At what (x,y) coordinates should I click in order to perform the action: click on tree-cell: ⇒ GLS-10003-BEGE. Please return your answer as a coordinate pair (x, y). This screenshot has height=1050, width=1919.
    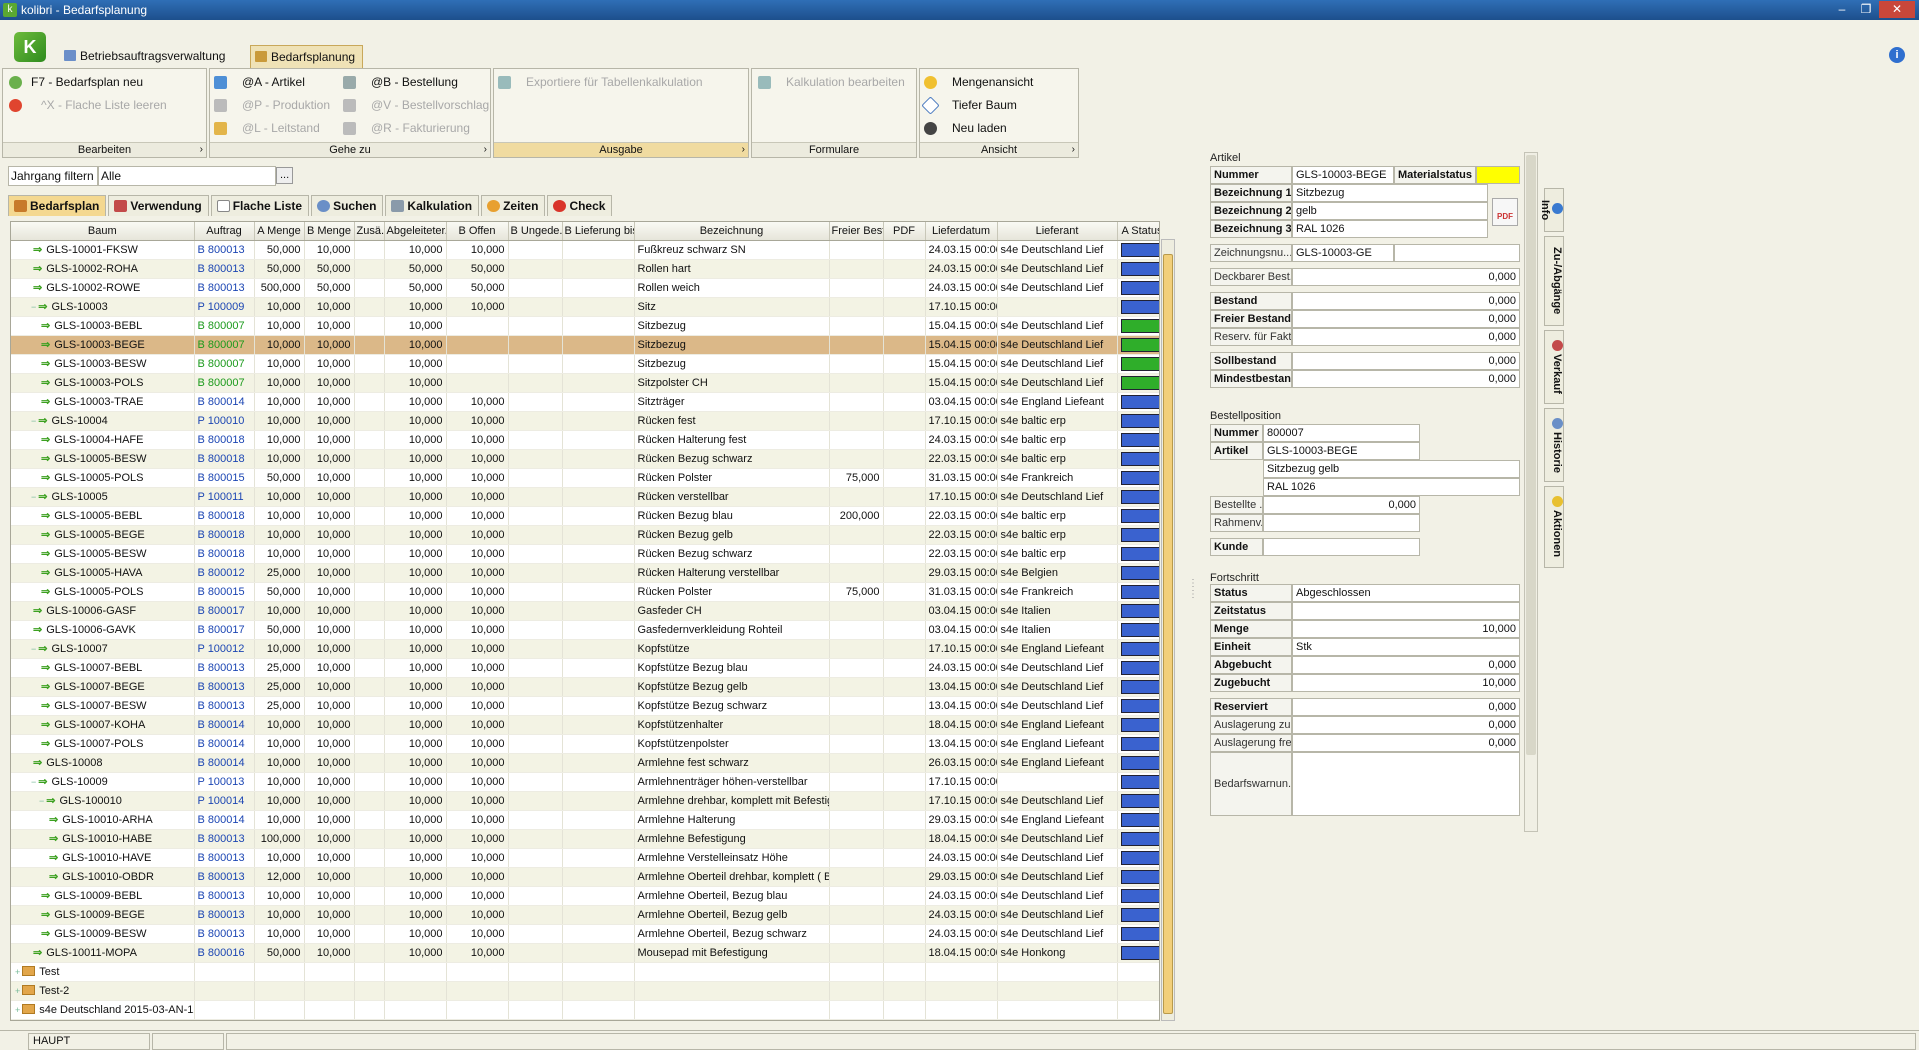
    Looking at the image, I should click on (103, 345).